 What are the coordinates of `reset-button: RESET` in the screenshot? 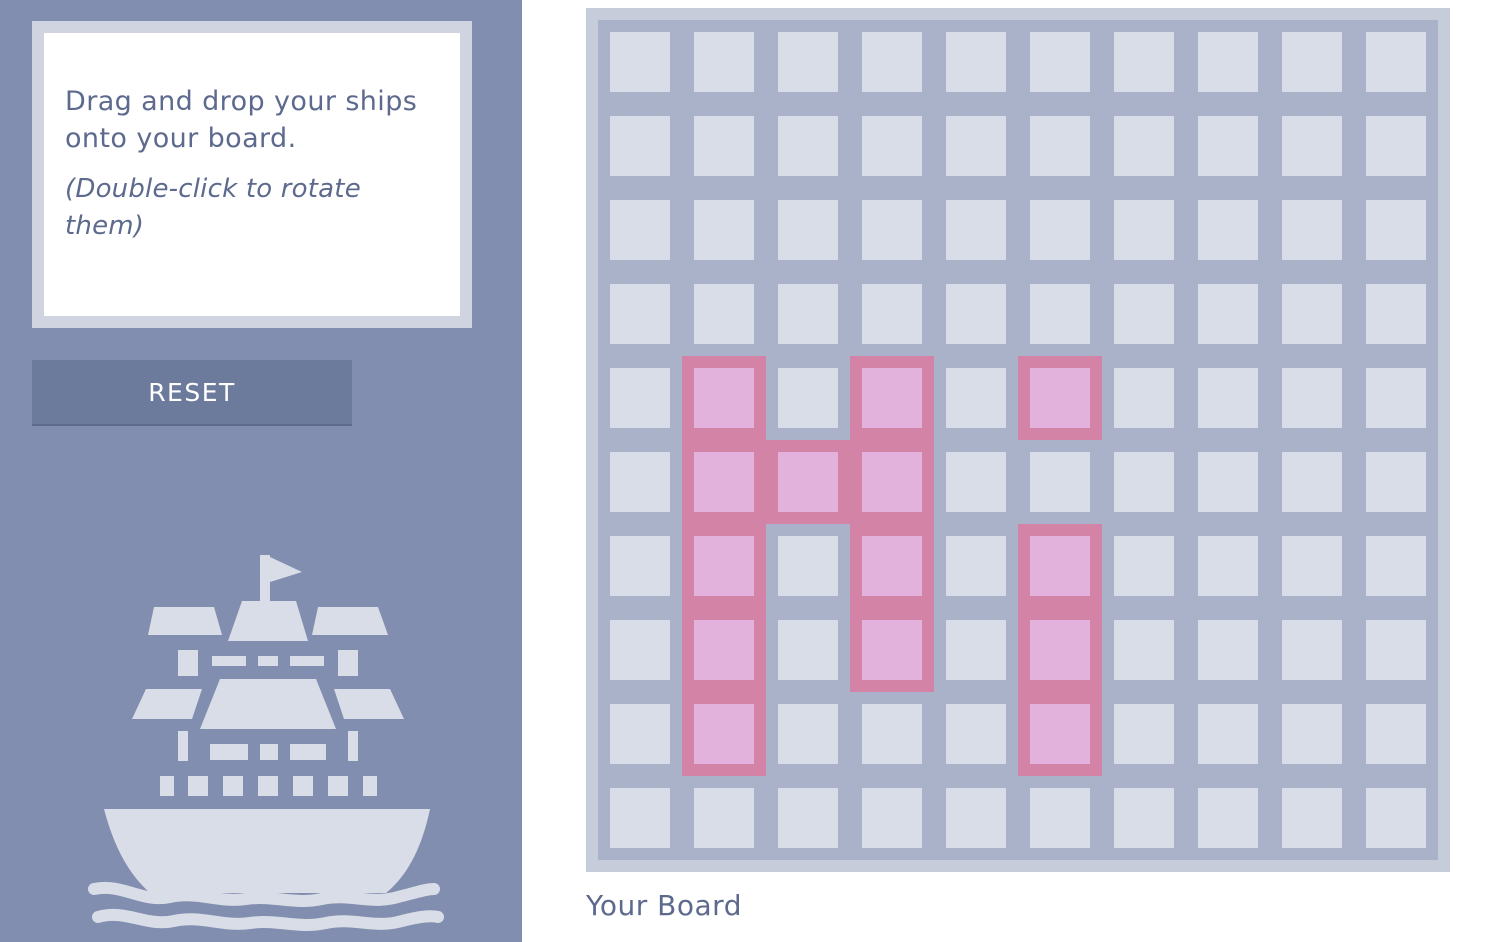 It's located at (192, 392).